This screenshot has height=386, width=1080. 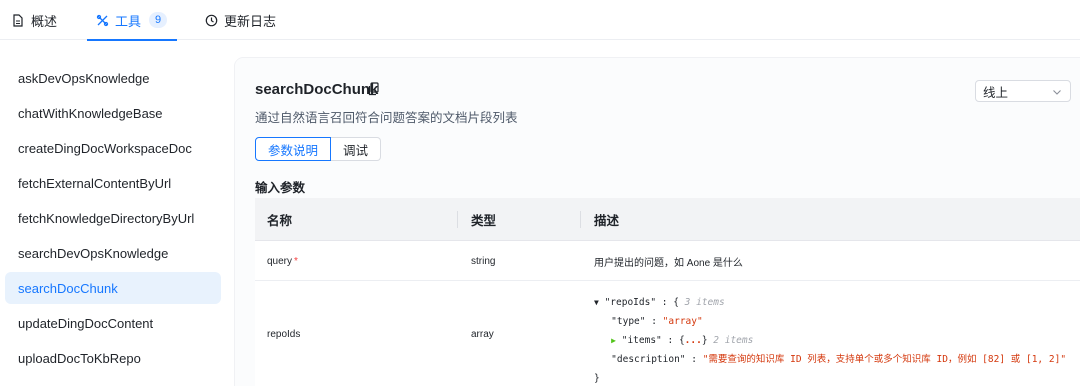 I want to click on top-tabs: 概述 工具 9 更新日志, so click(x=540, y=20).